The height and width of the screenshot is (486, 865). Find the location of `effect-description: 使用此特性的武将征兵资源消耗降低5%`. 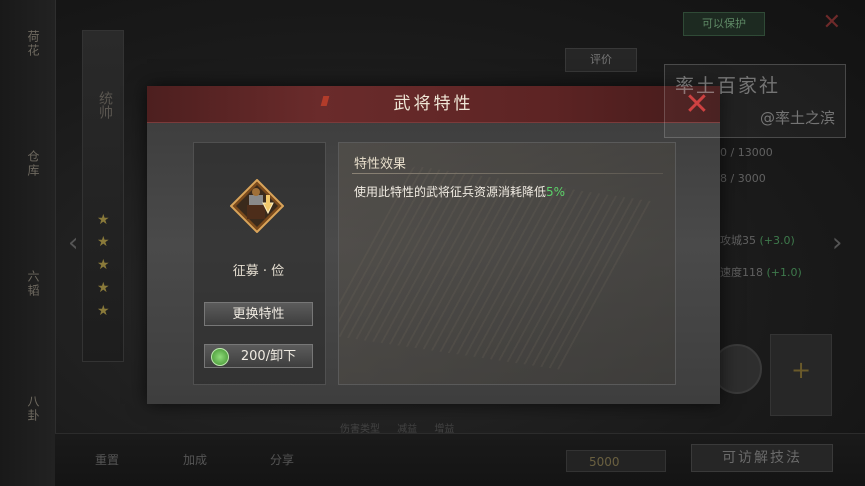

effect-description: 使用此特性的武将征兵资源消耗降低5% is located at coordinates (460, 192).